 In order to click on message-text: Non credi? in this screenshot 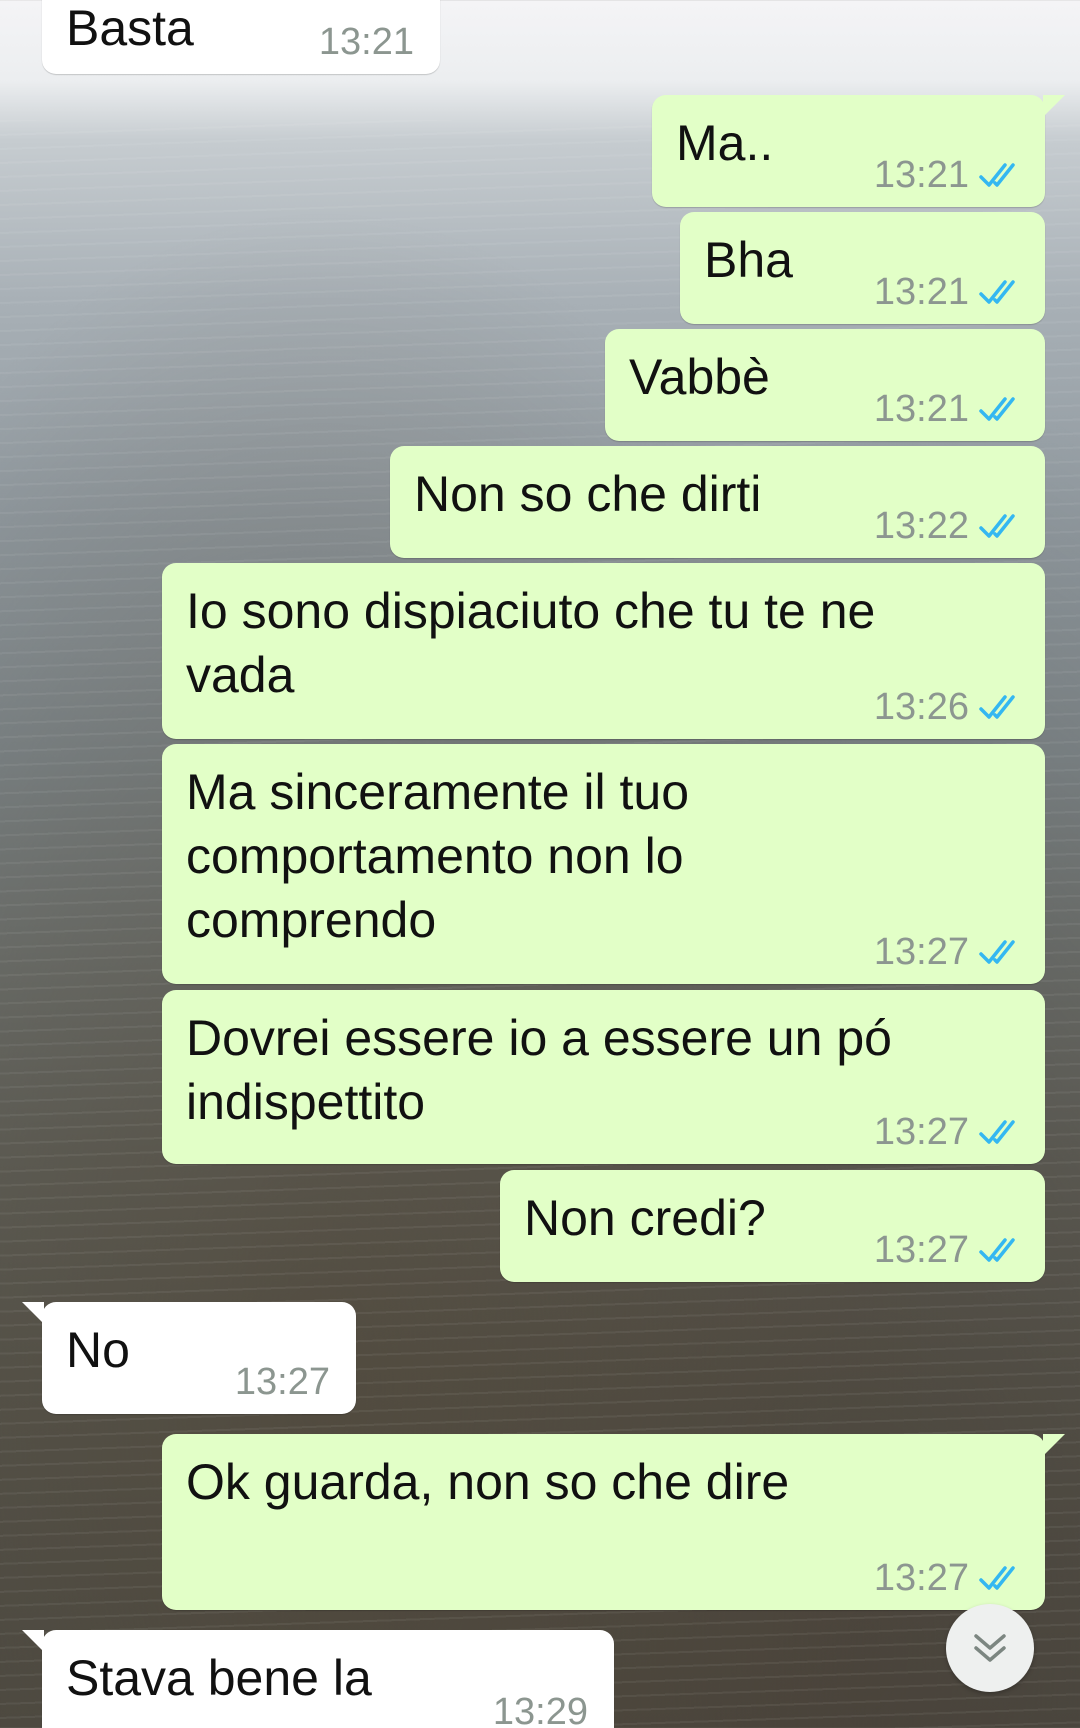, I will do `click(645, 1218)`.